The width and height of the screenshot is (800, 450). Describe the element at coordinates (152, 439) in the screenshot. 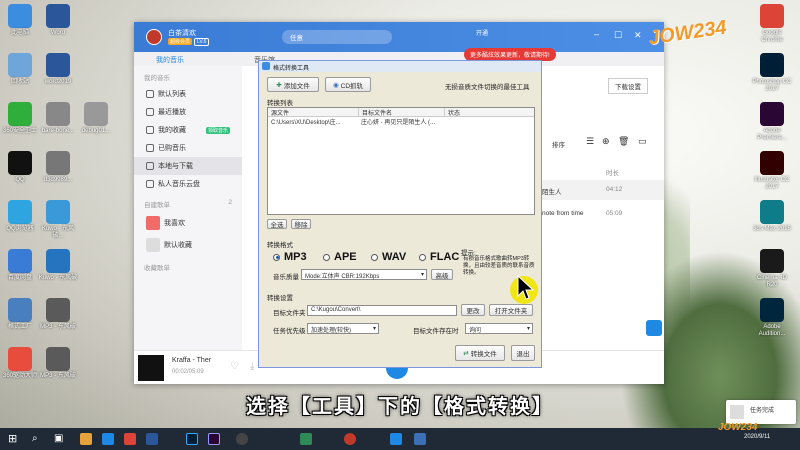

I see `word-icon` at that location.